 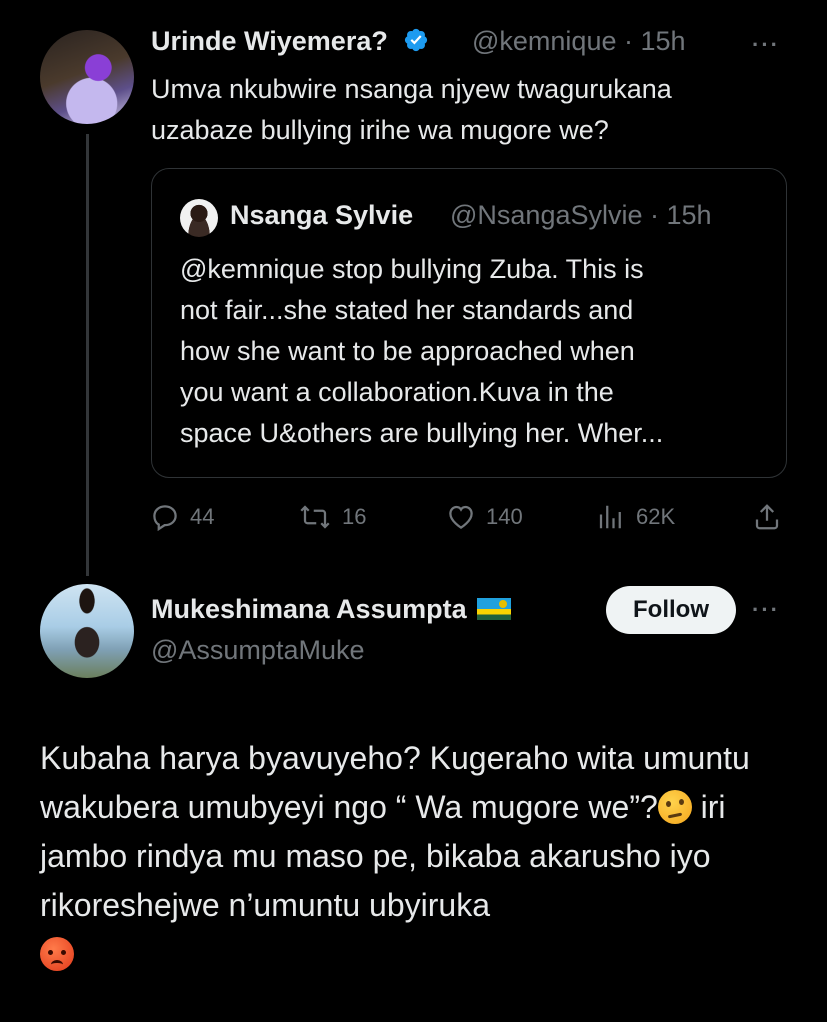 What do you see at coordinates (332, 517) in the screenshot?
I see `retweet-button: 16` at bounding box center [332, 517].